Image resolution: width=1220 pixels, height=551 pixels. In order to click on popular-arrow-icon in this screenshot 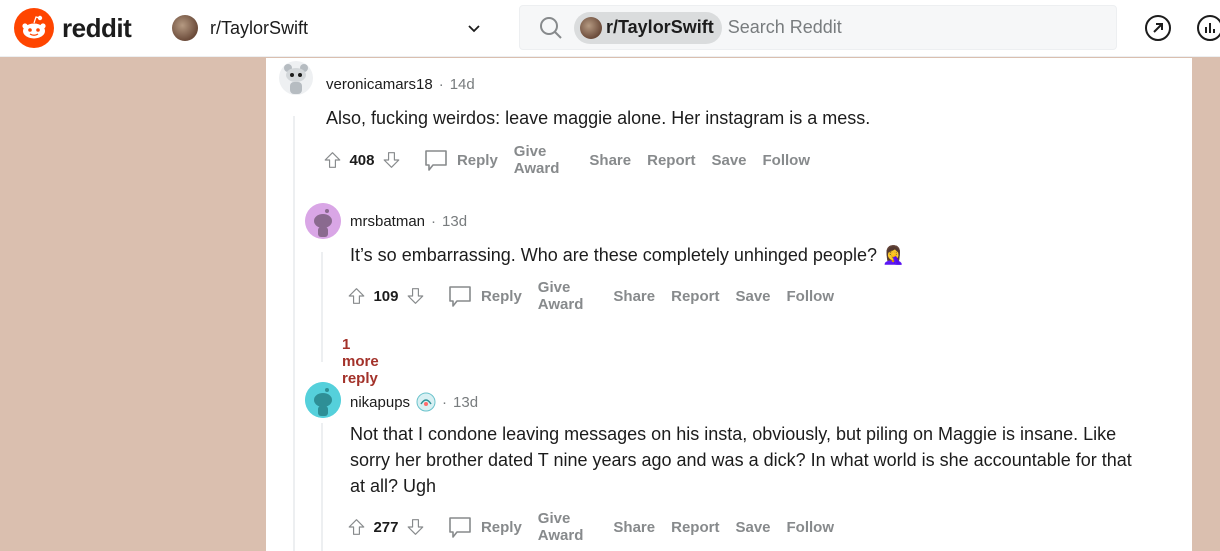, I will do `click(1158, 28)`.